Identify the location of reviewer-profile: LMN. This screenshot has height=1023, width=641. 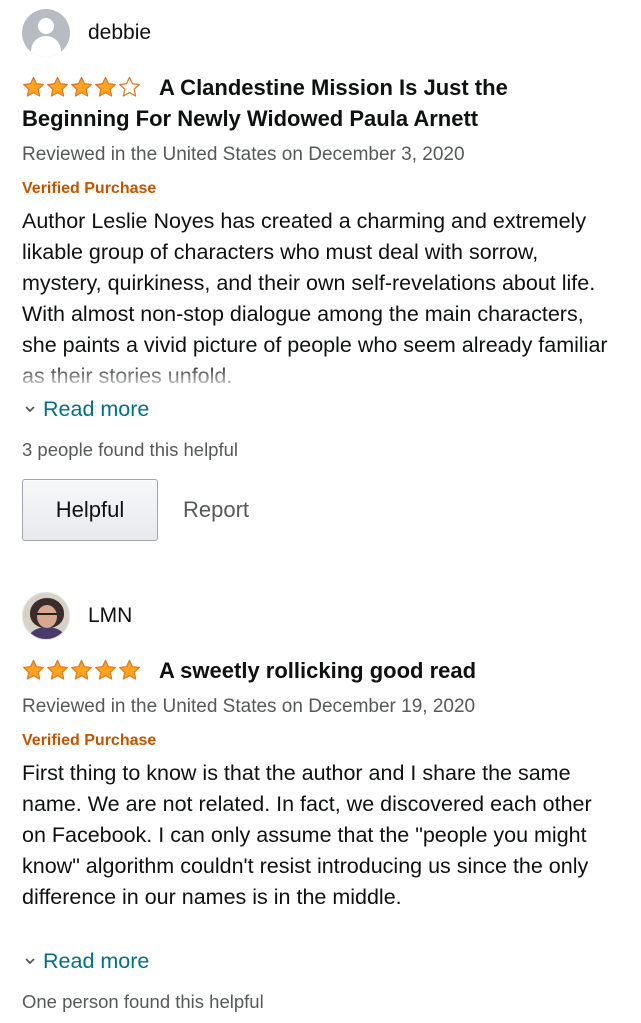
(320, 616).